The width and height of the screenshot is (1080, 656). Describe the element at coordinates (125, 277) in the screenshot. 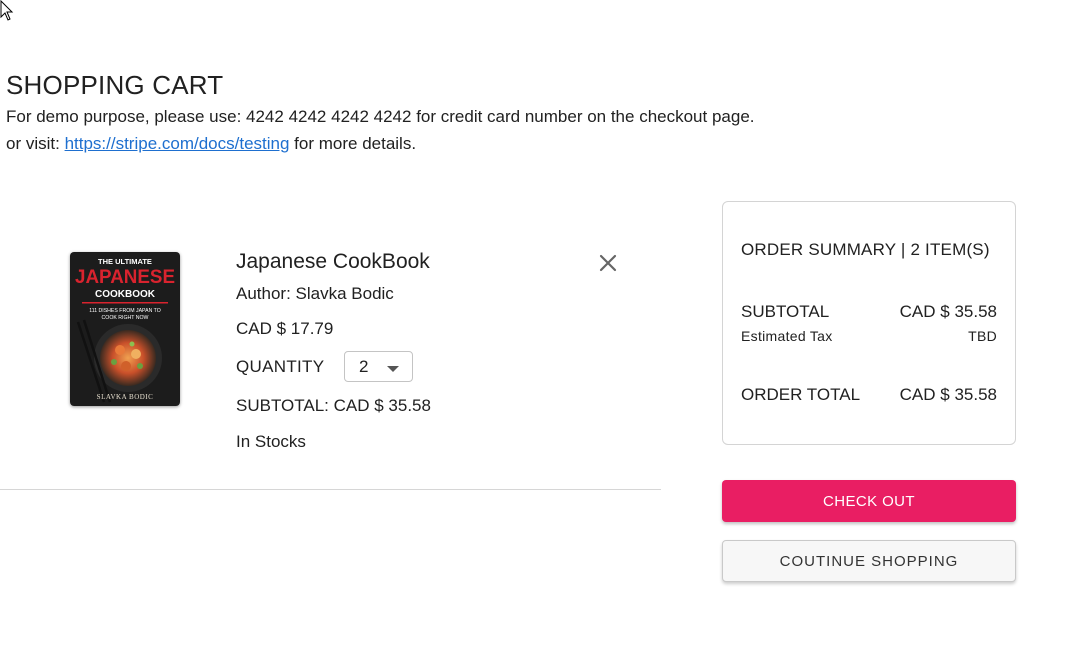

I see `cover-line-2: JAPANESE` at that location.